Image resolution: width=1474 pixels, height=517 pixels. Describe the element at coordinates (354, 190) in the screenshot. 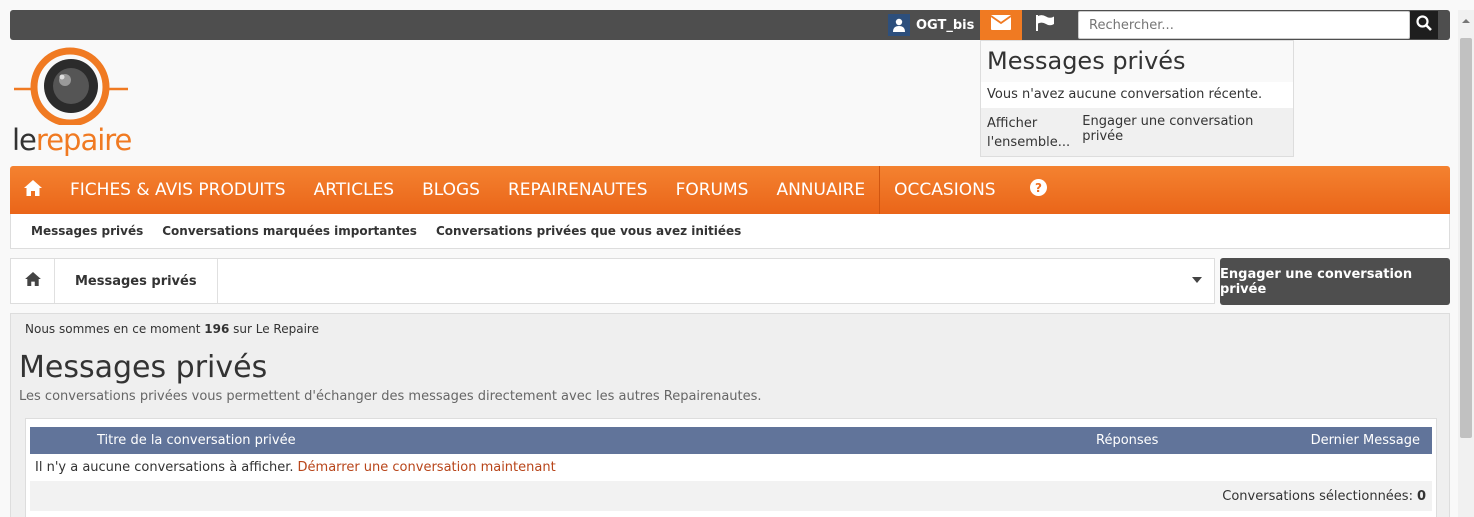

I see `nav-item-articles: ARTICLES` at that location.